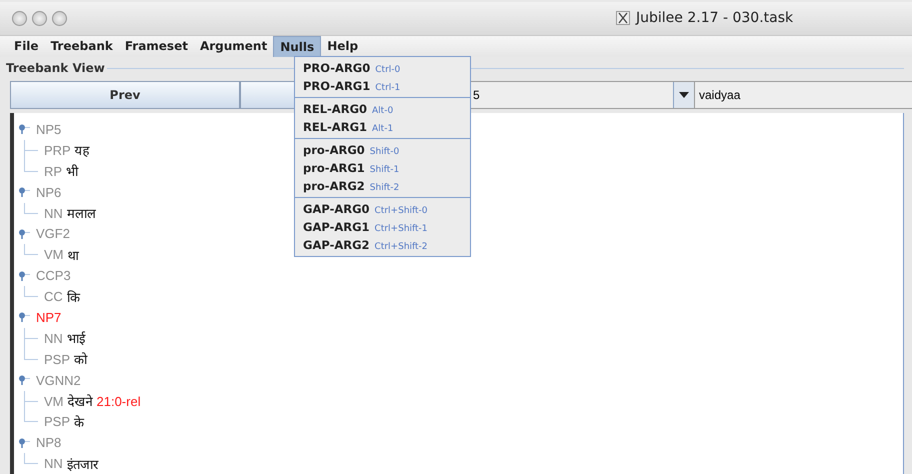 The width and height of the screenshot is (912, 474). I want to click on menu-item: Treebank, so click(81, 46).